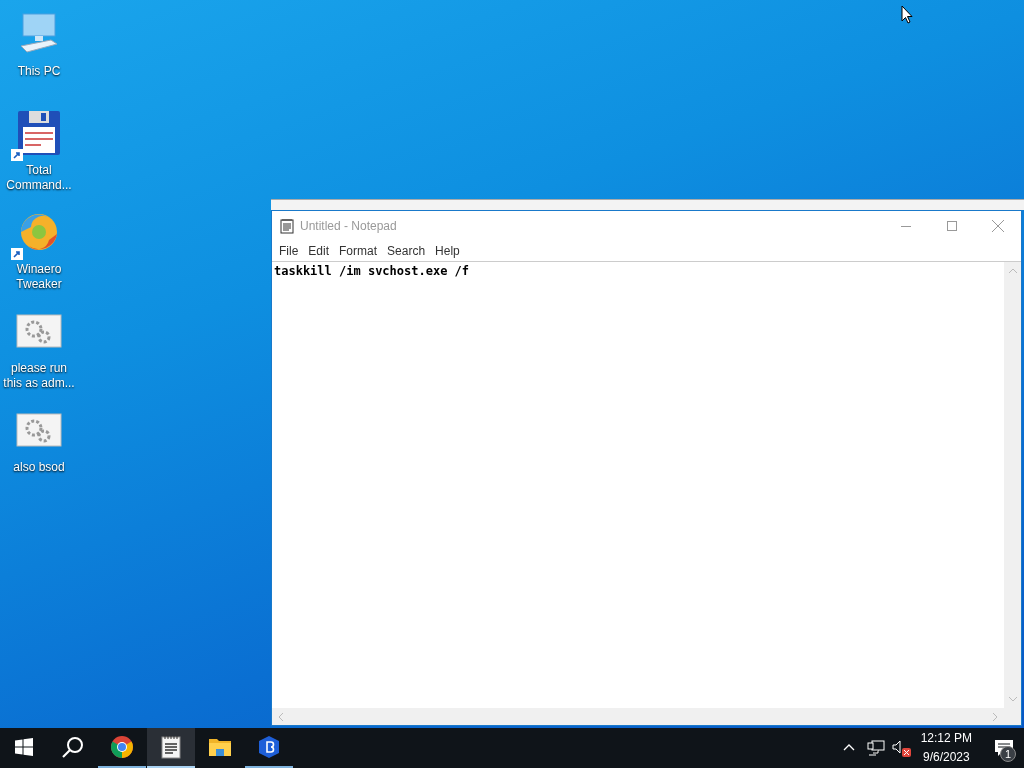 The image size is (1024, 768). I want to click on menu-item: Edit, so click(319, 251).